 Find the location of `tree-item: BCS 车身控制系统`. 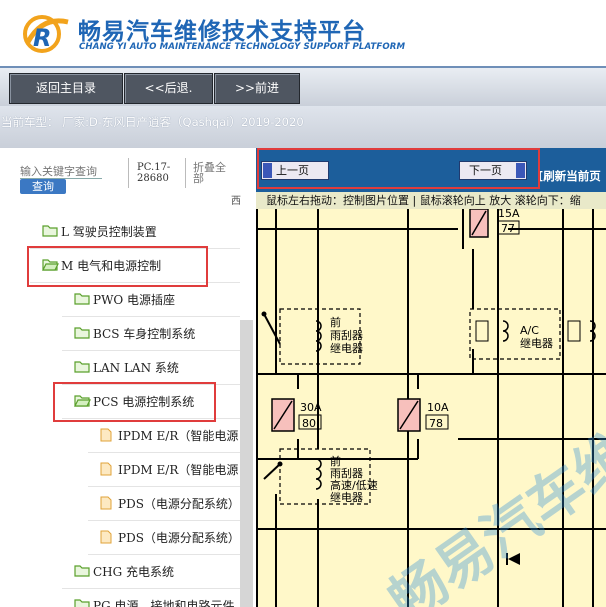

tree-item: BCS 车身控制系统 is located at coordinates (151, 334).